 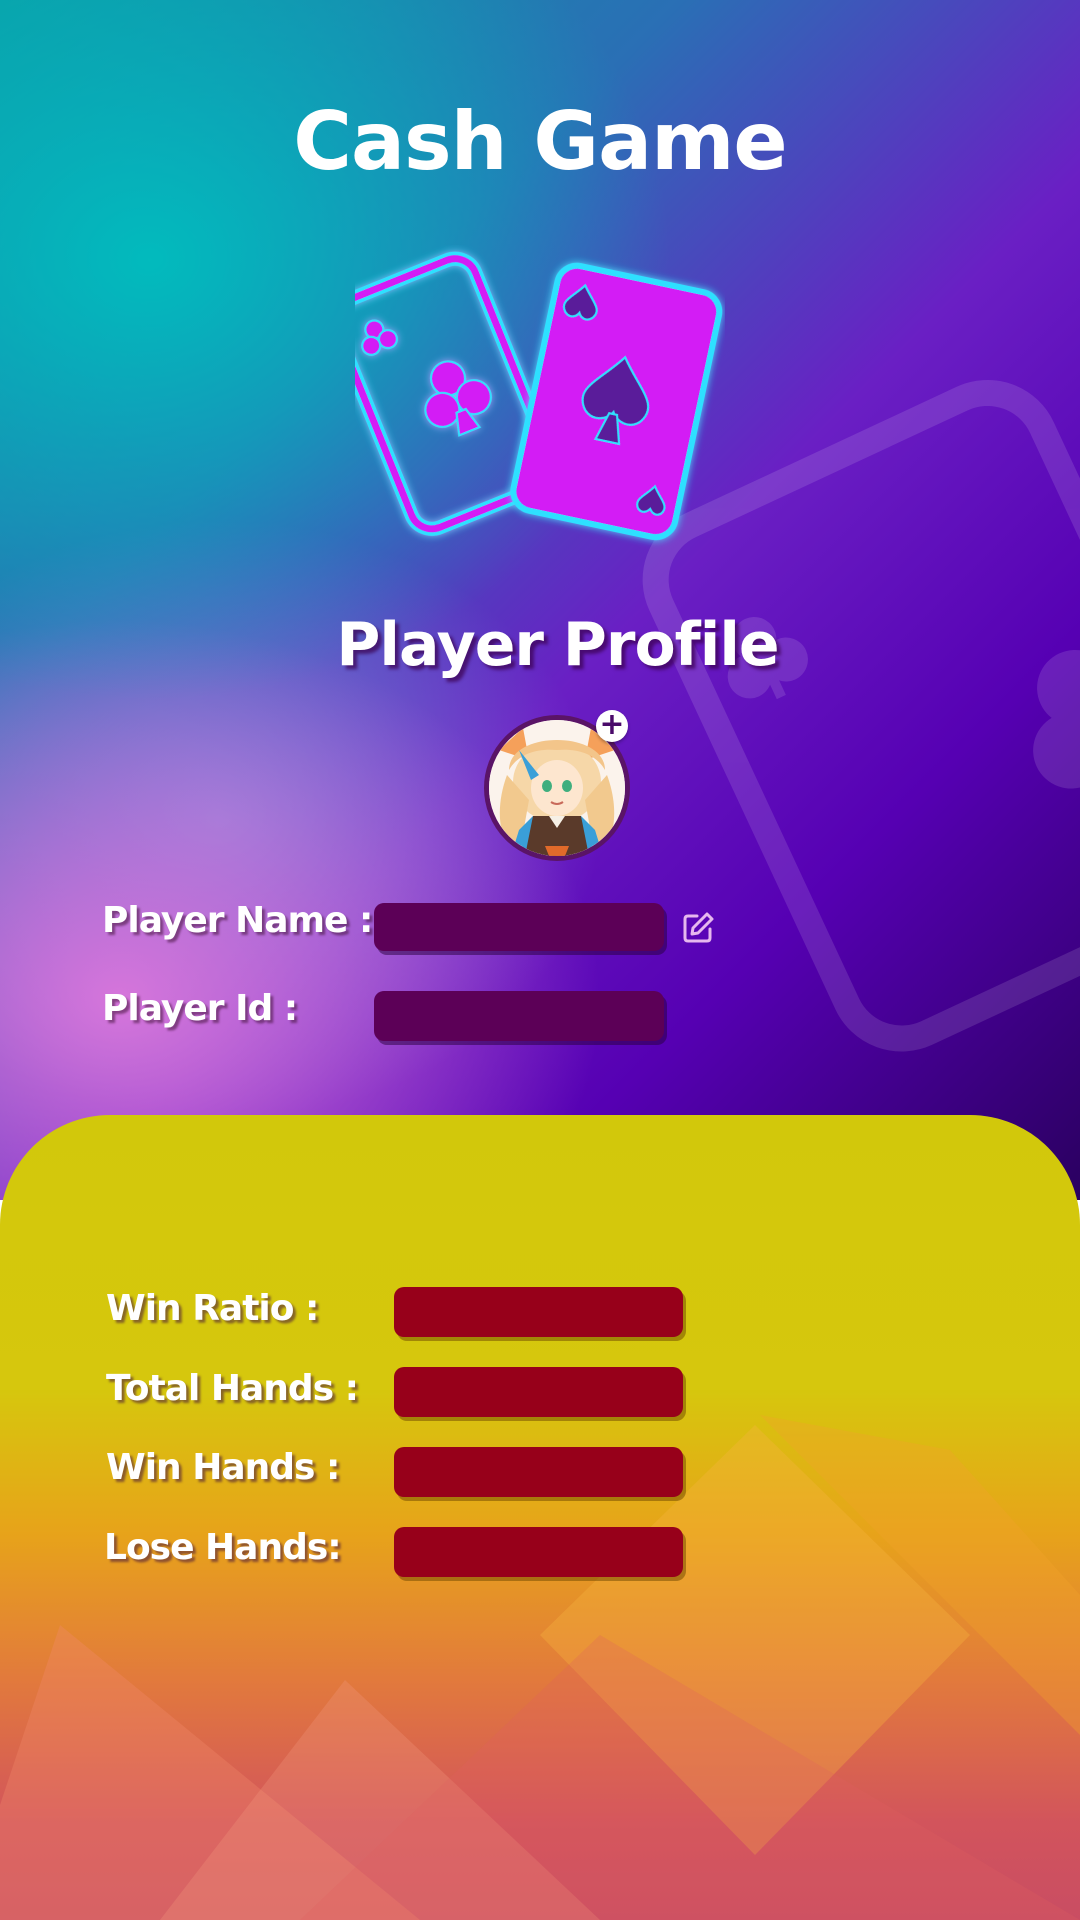 I want to click on edit-icon, so click(x=698, y=928).